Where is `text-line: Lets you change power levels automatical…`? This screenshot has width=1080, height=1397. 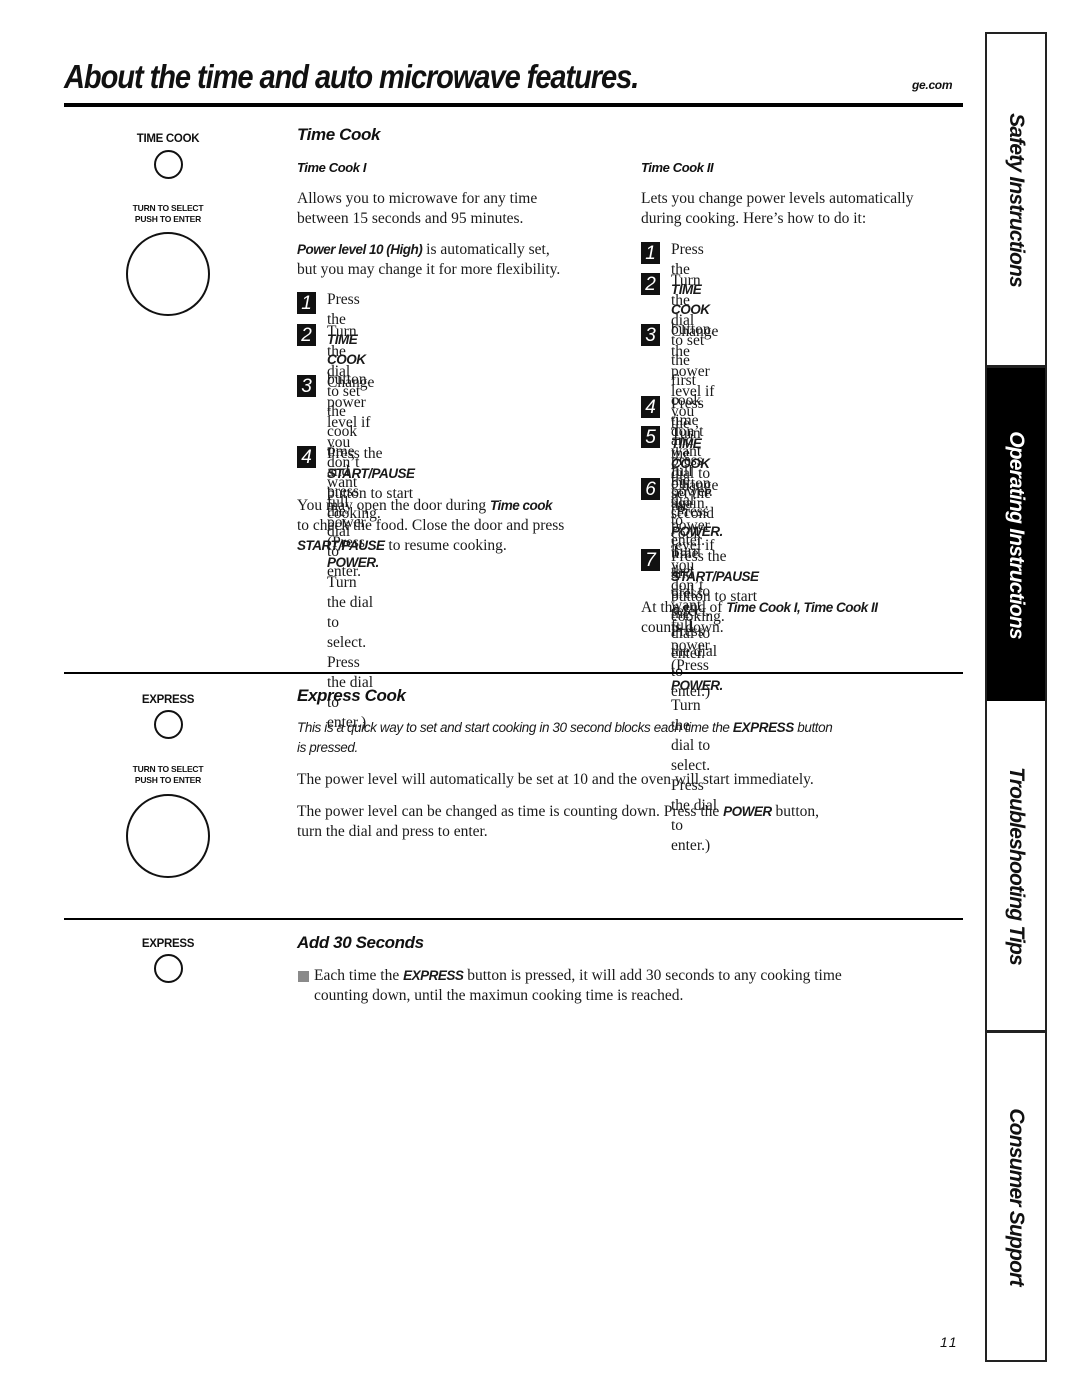
text-line: Lets you change power levels automatical… is located at coordinates (777, 198).